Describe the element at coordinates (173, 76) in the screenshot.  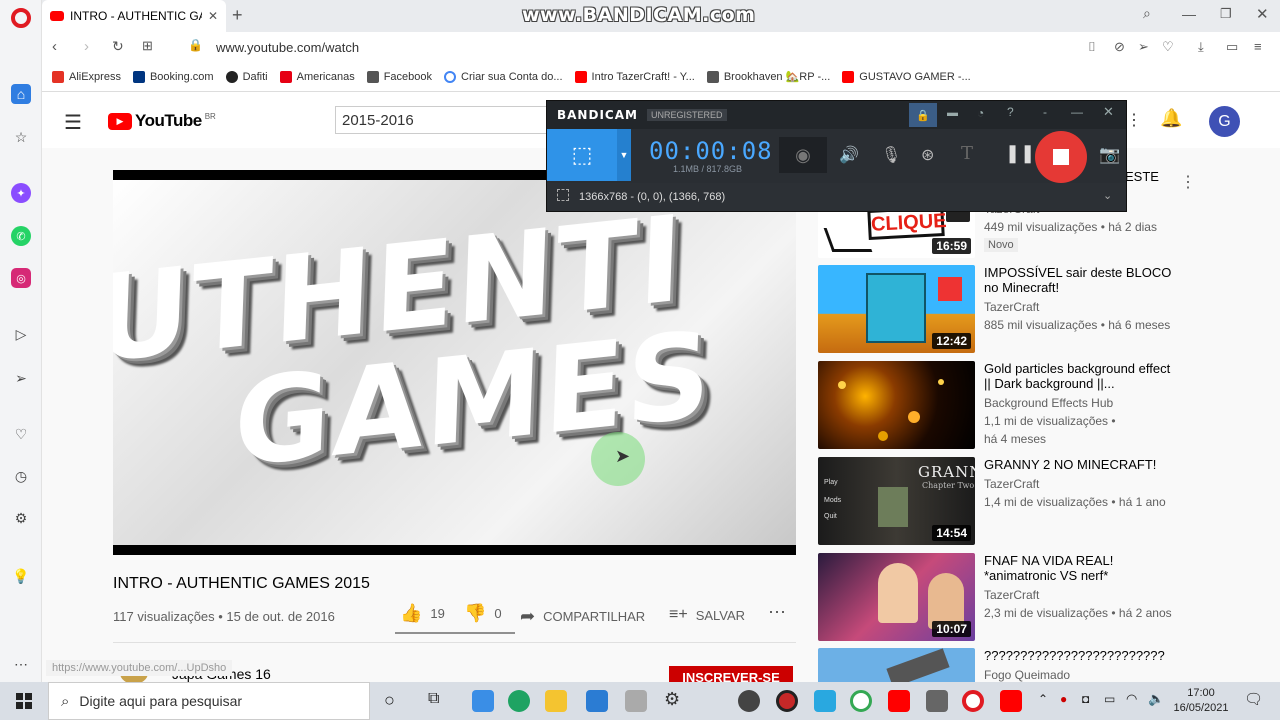
I see `bookmark-booking: Booking.com` at that location.